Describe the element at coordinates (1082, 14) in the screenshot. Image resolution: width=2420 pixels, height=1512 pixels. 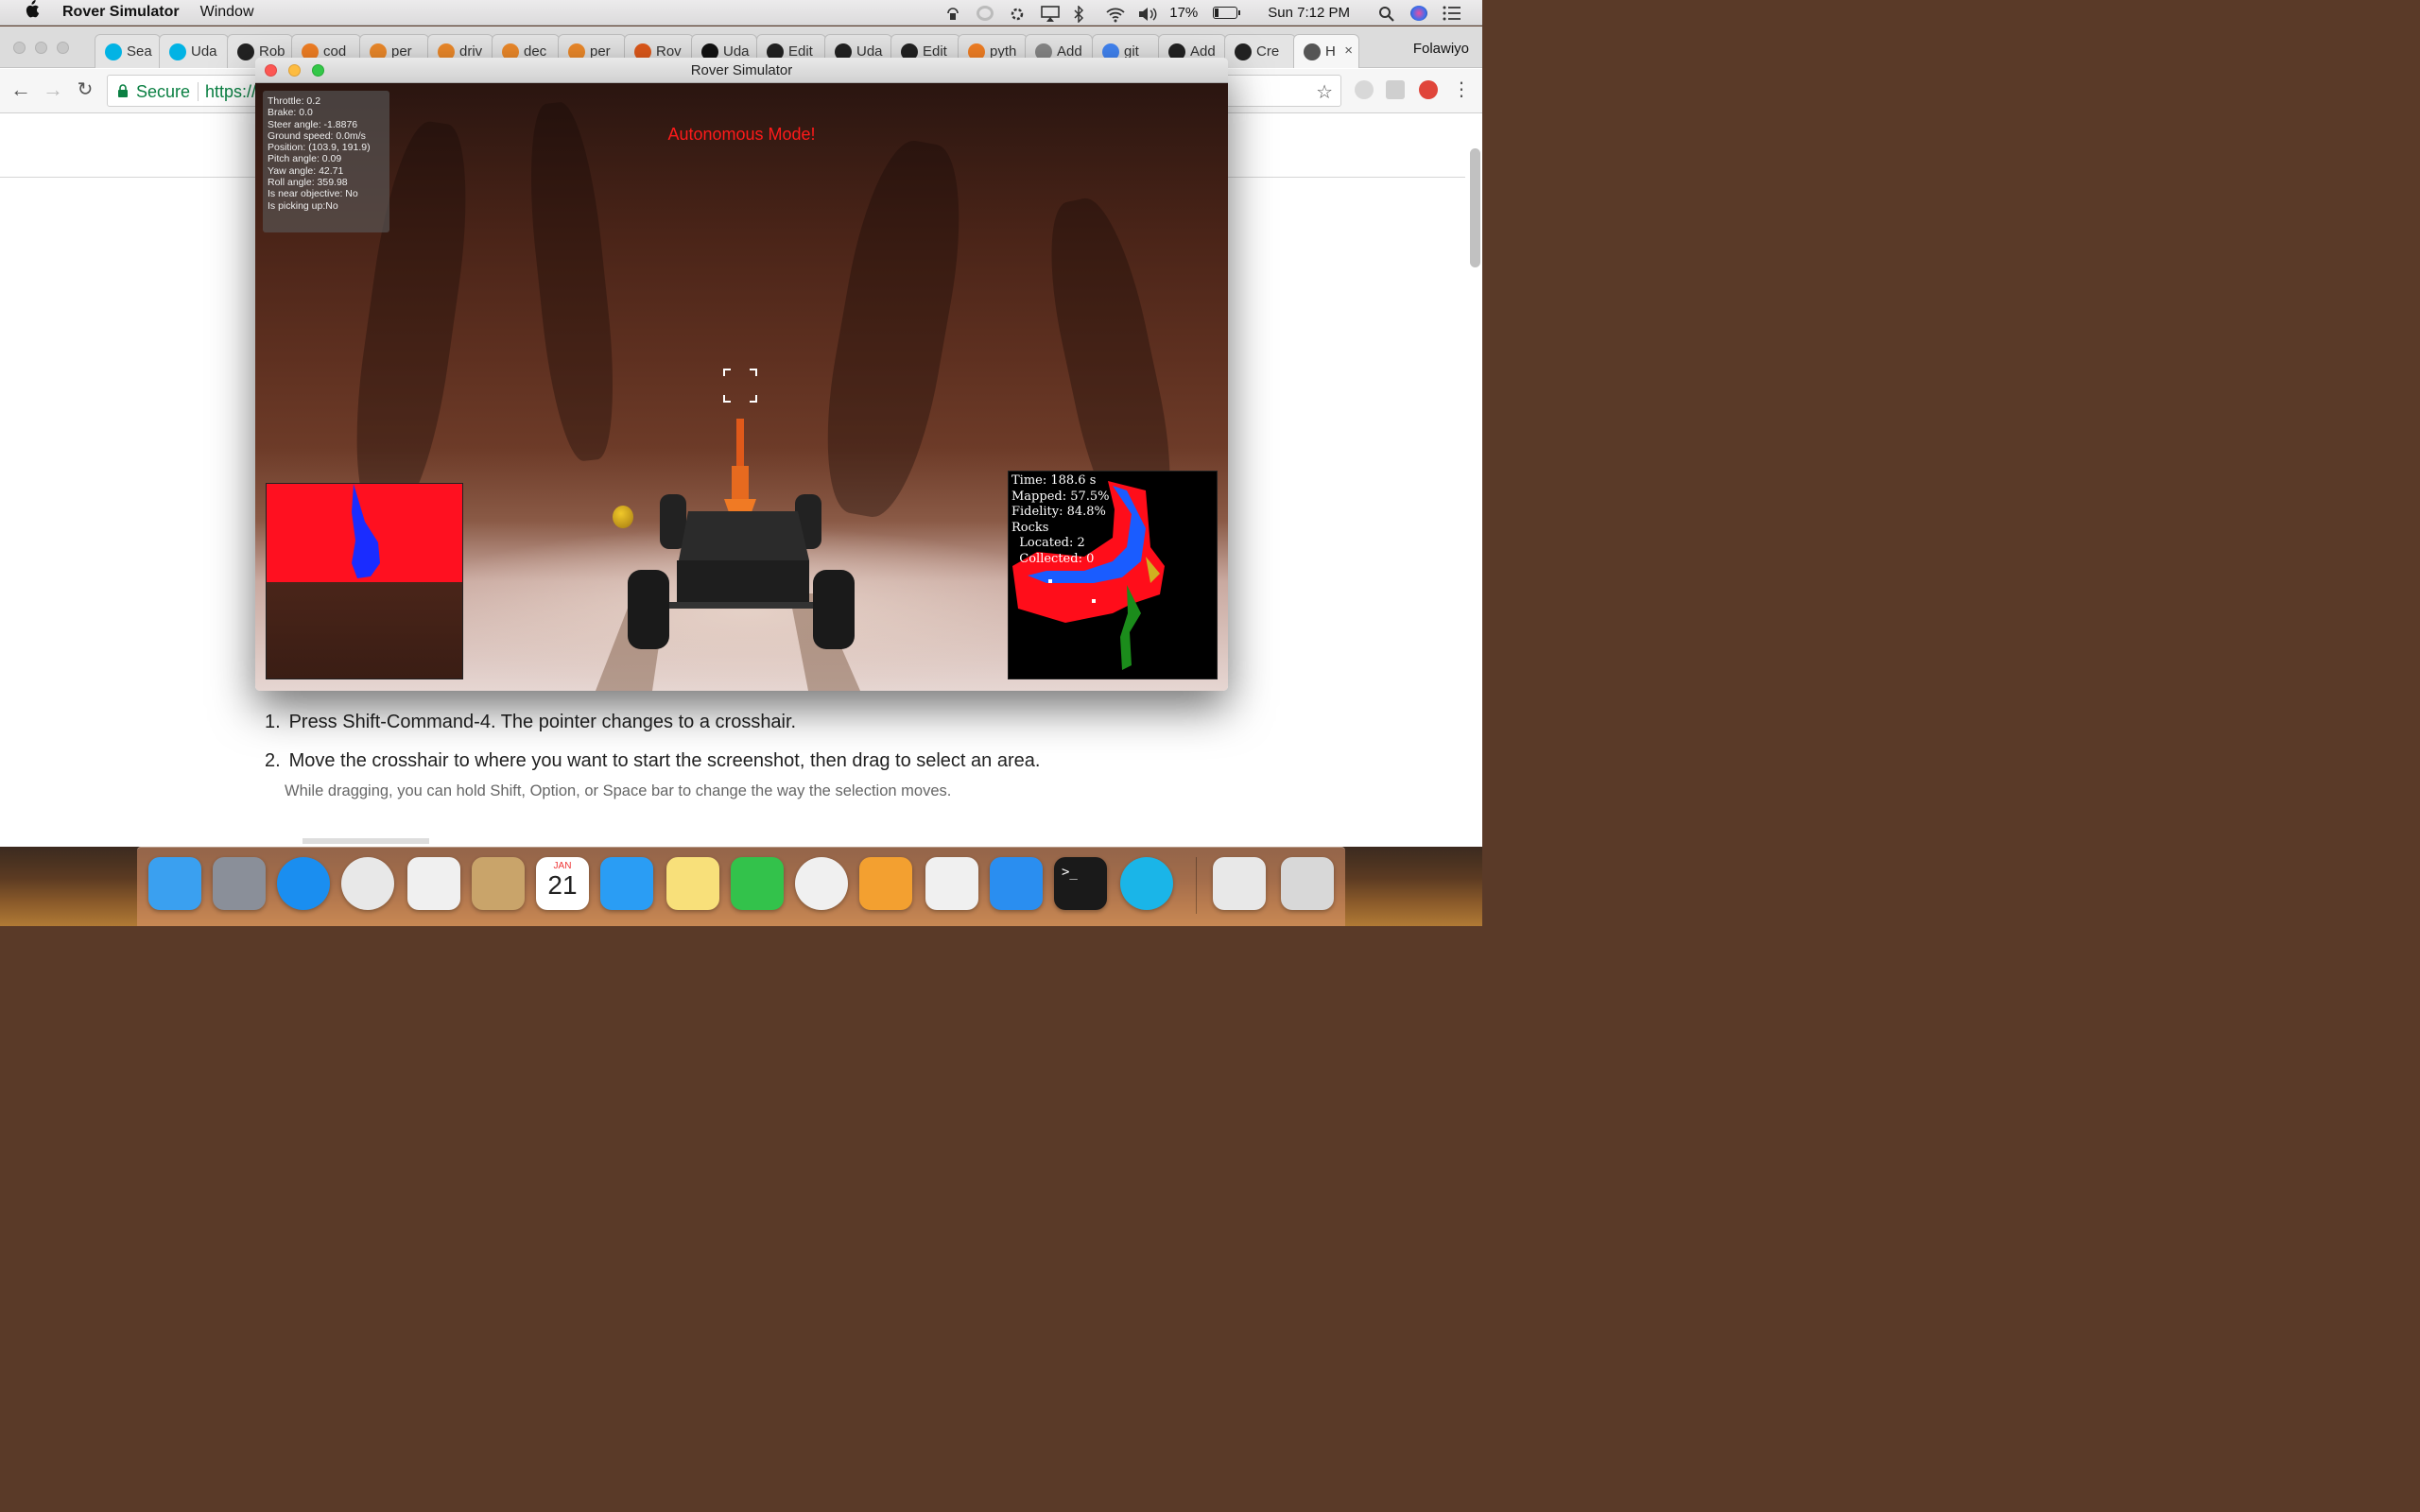
I see `bluetooth-icon` at that location.